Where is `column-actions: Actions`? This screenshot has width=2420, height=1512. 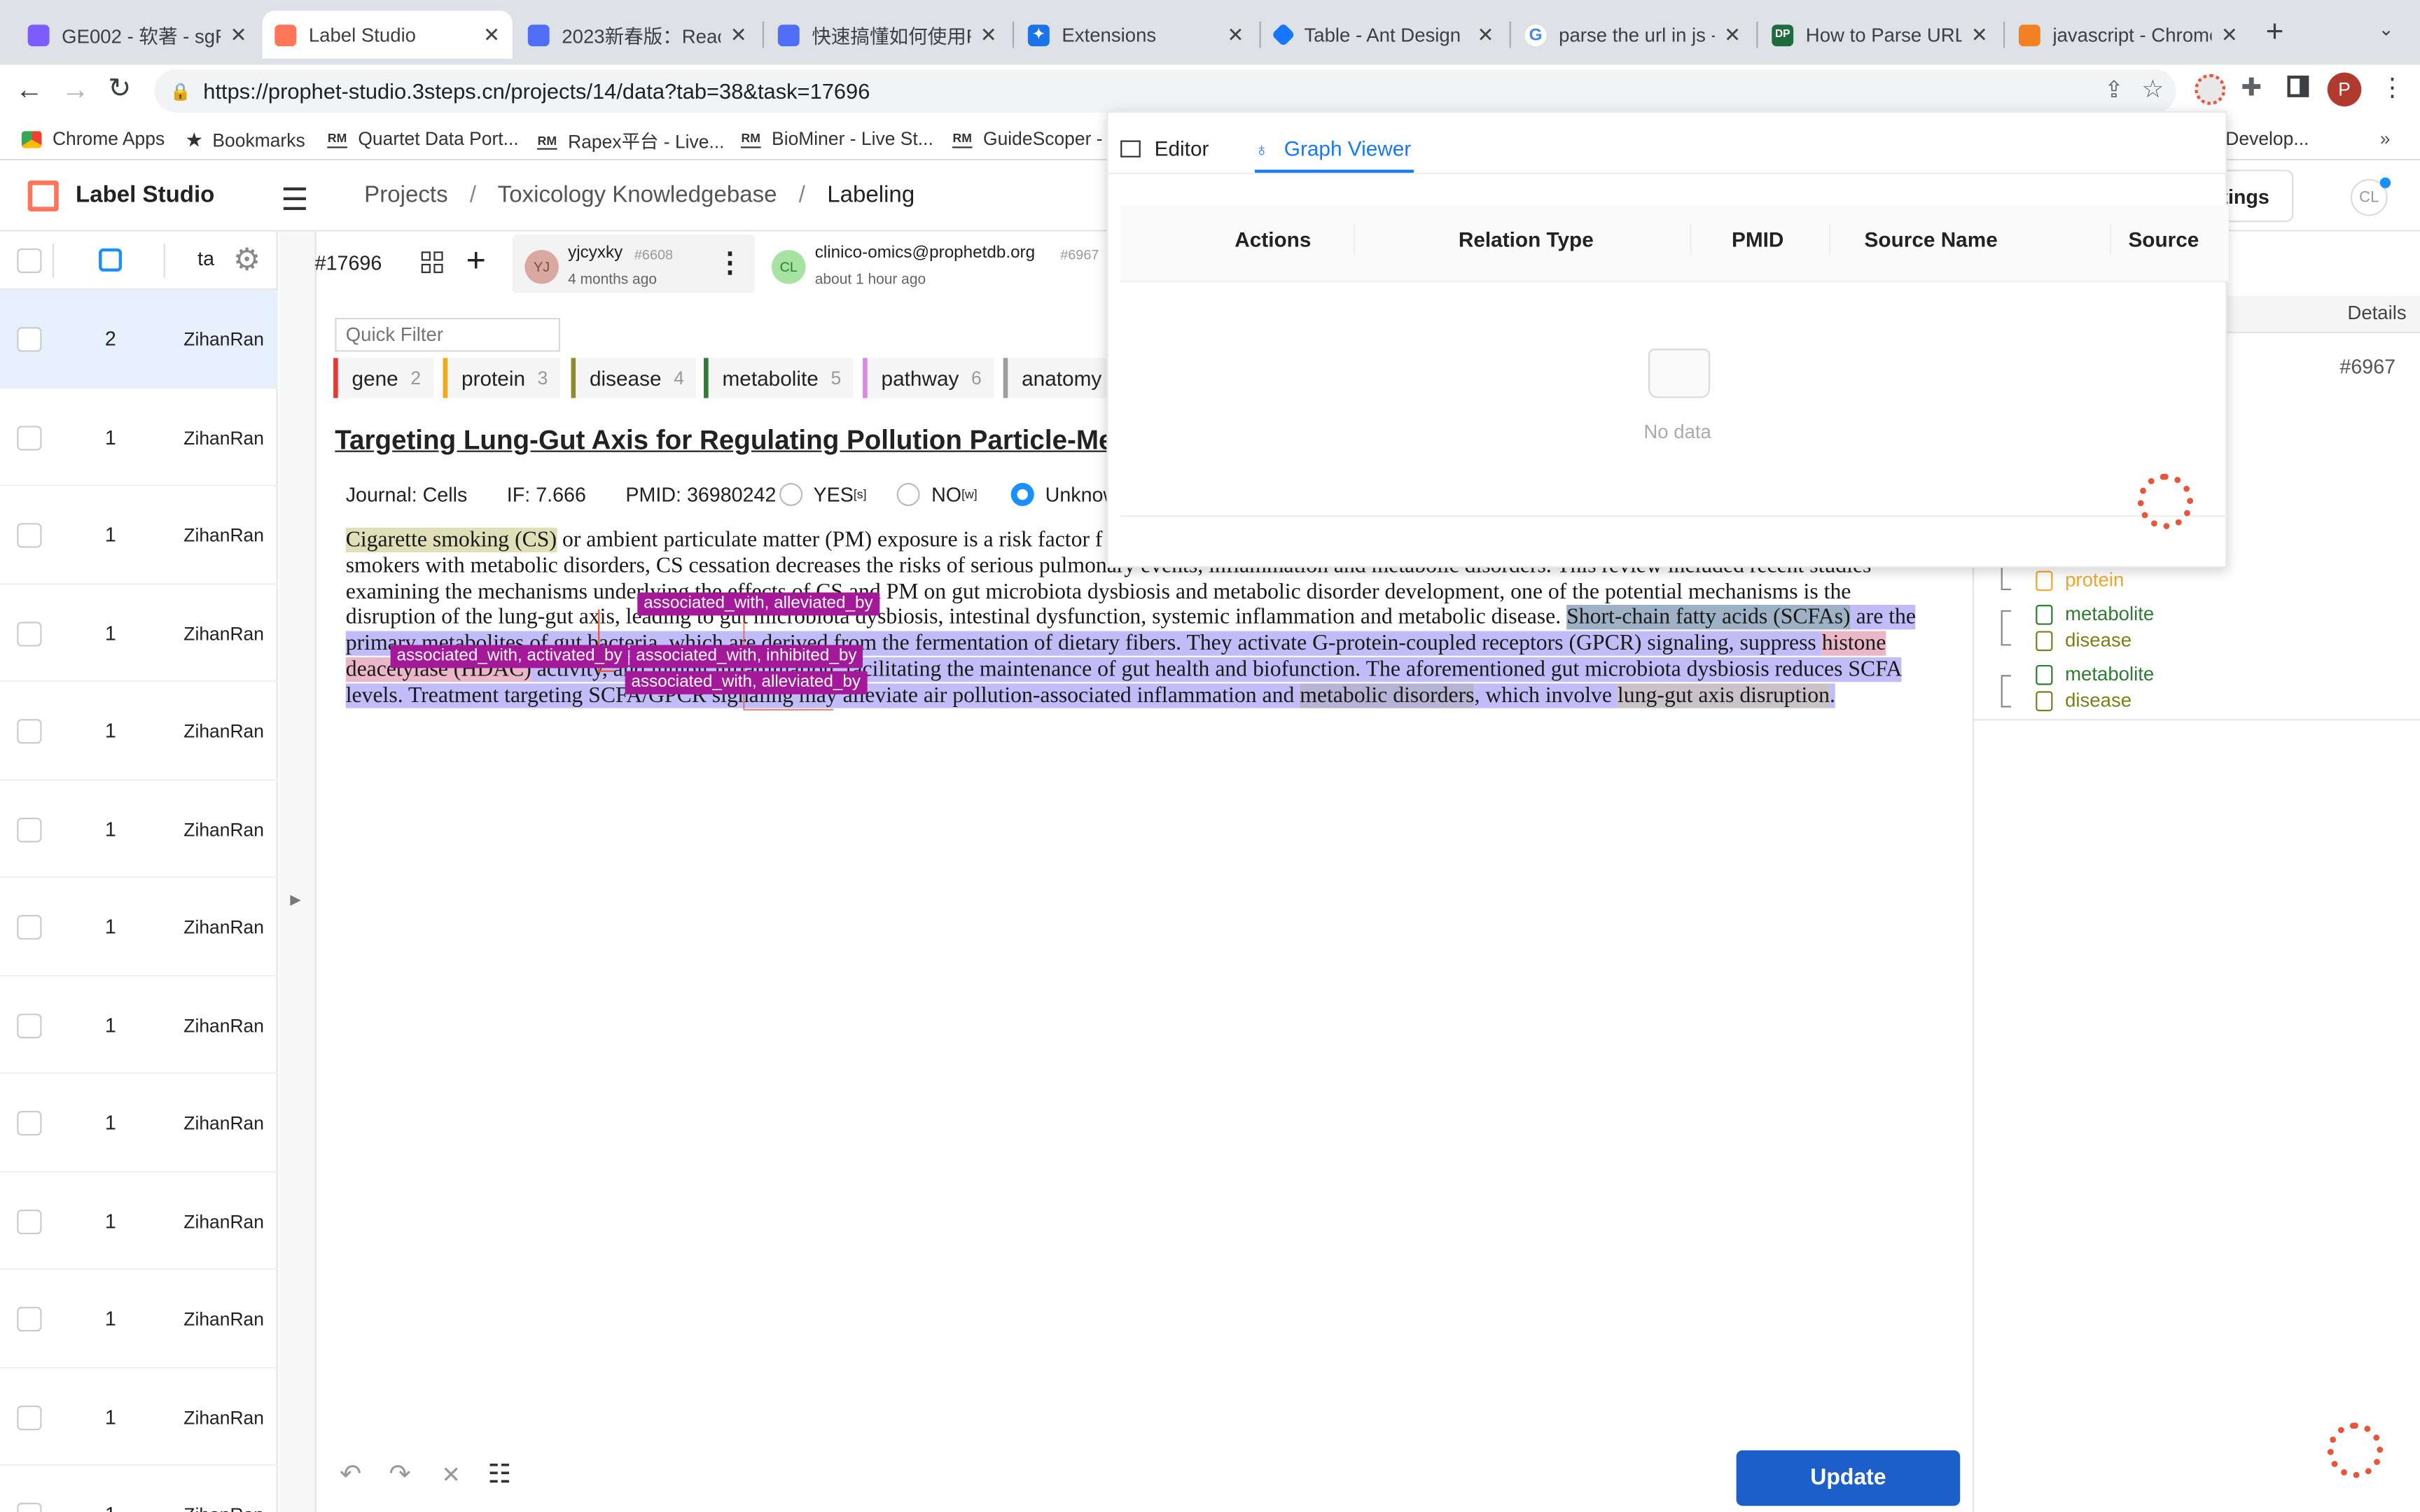 column-actions: Actions is located at coordinates (1273, 239).